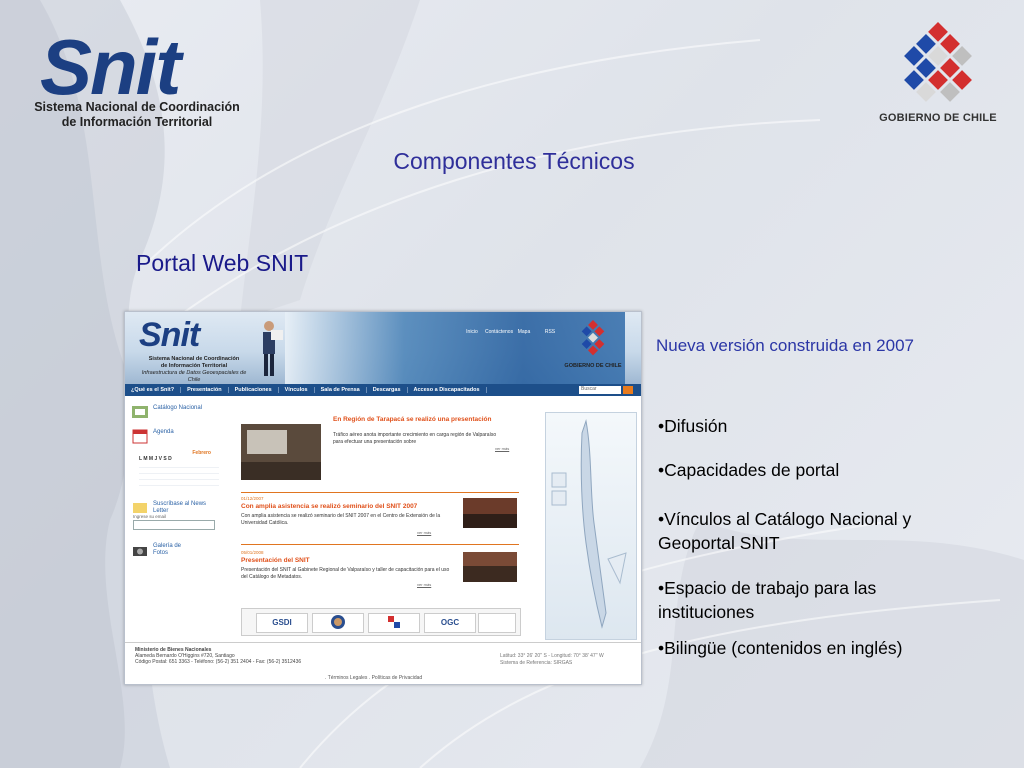  What do you see at coordinates (174, 525) in the screenshot?
I see `newsletter-email-input` at bounding box center [174, 525].